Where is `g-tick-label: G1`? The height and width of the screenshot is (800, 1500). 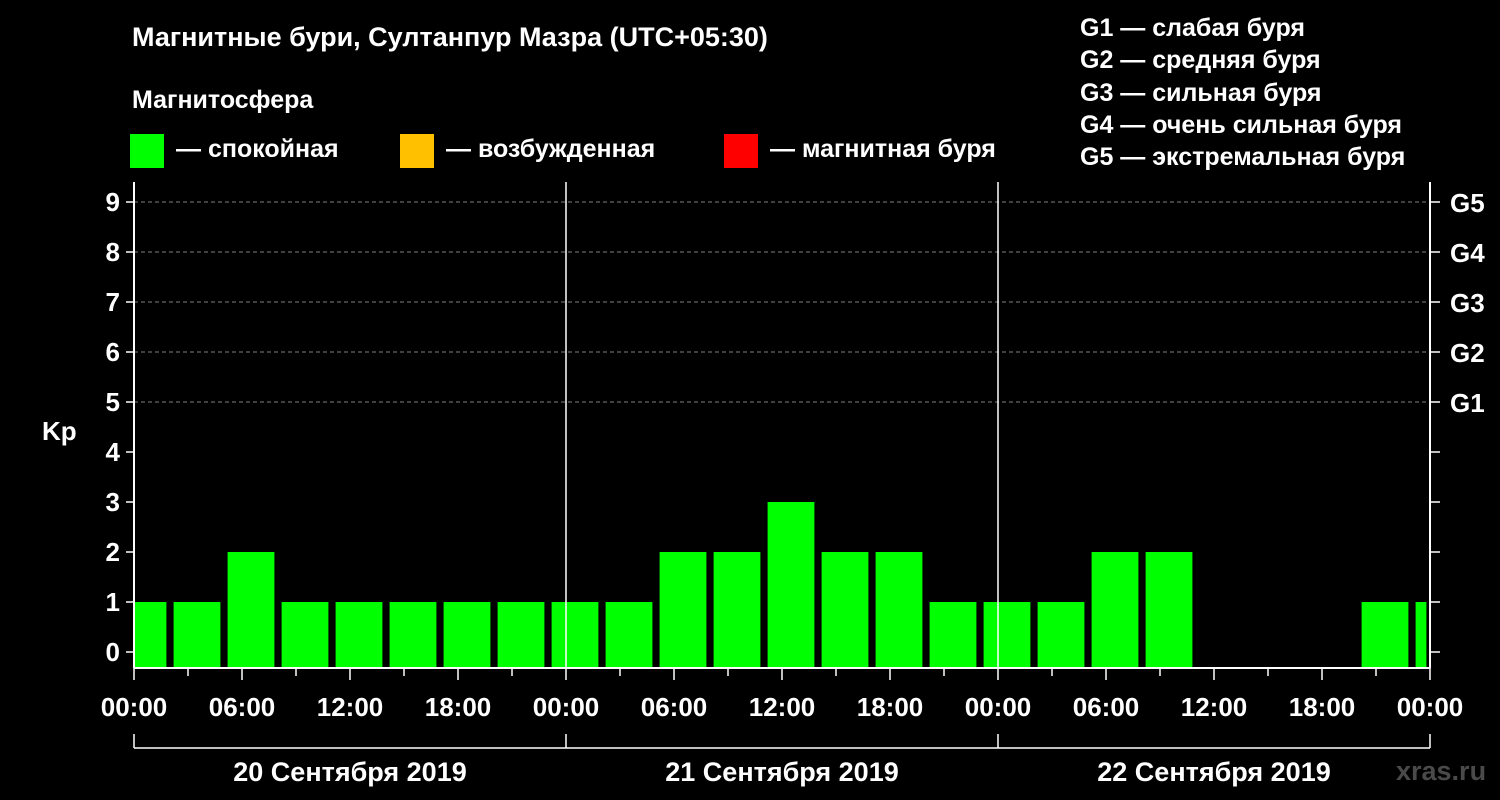 g-tick-label: G1 is located at coordinates (1467, 403).